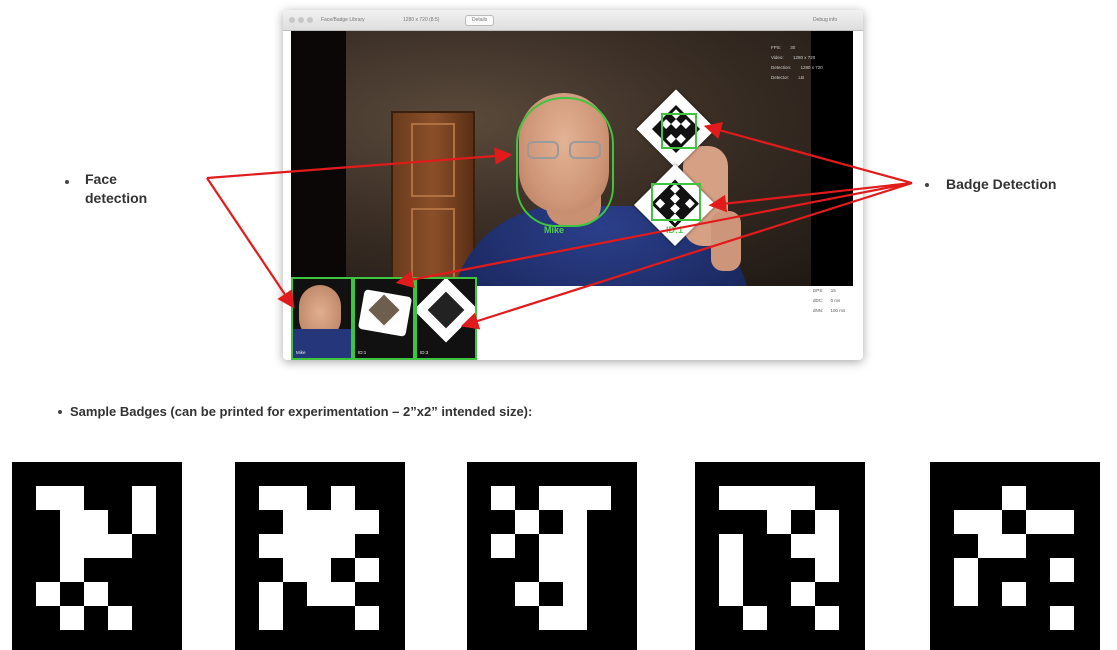 The height and width of the screenshot is (650, 1117). Describe the element at coordinates (565, 162) in the screenshot. I see `face-detection-box` at that location.